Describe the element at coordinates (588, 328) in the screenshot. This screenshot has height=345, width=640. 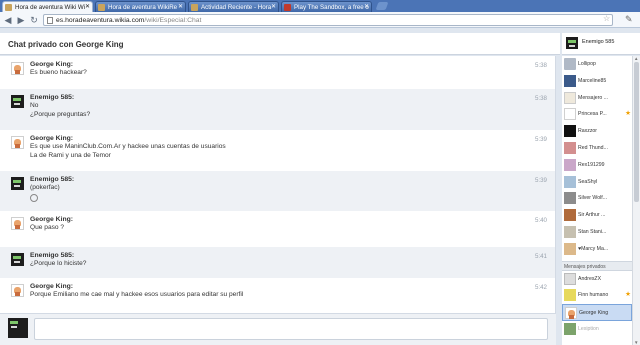
I see `user-name: Lexiption` at that location.